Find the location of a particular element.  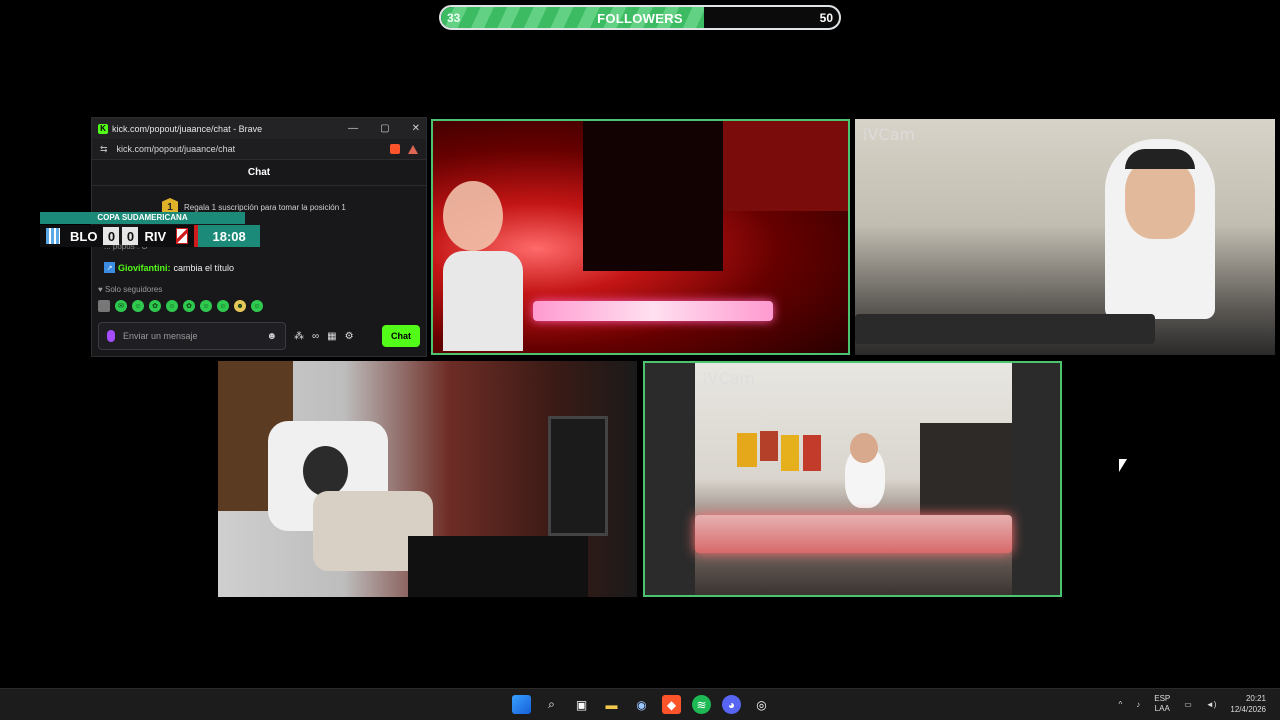

chat-message-input: Enviar un mensaje ☻ is located at coordinates (192, 336).